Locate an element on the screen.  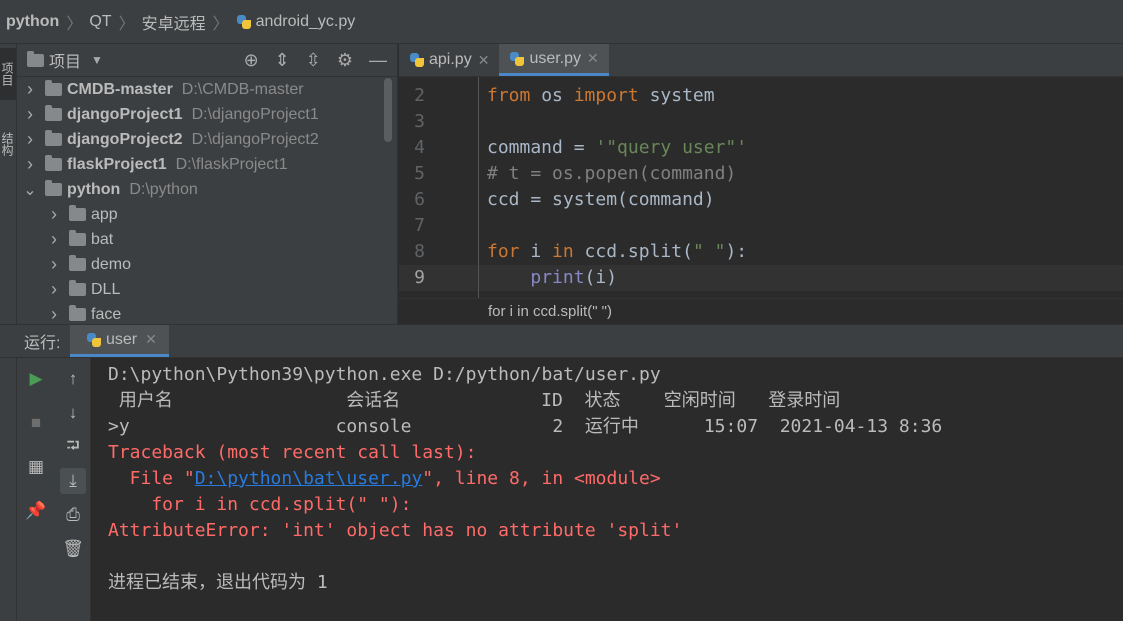
layout-icon: ▦ is located at coordinates (36, 467).